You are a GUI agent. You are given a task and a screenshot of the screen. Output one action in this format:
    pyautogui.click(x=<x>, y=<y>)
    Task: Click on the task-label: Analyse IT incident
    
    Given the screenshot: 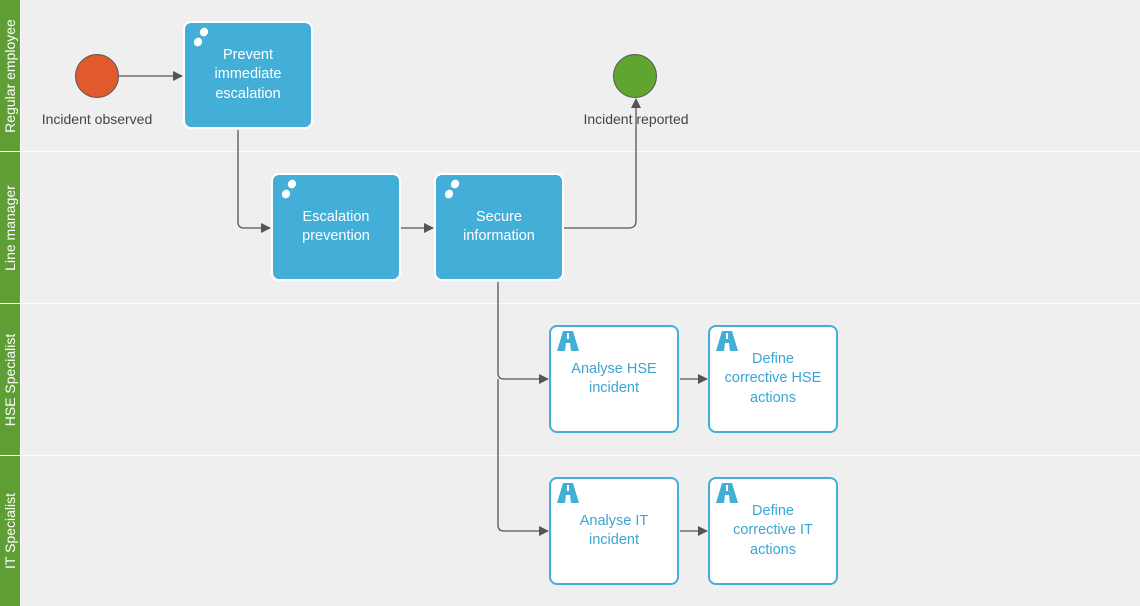 What is the action you would take?
    pyautogui.click(x=614, y=530)
    